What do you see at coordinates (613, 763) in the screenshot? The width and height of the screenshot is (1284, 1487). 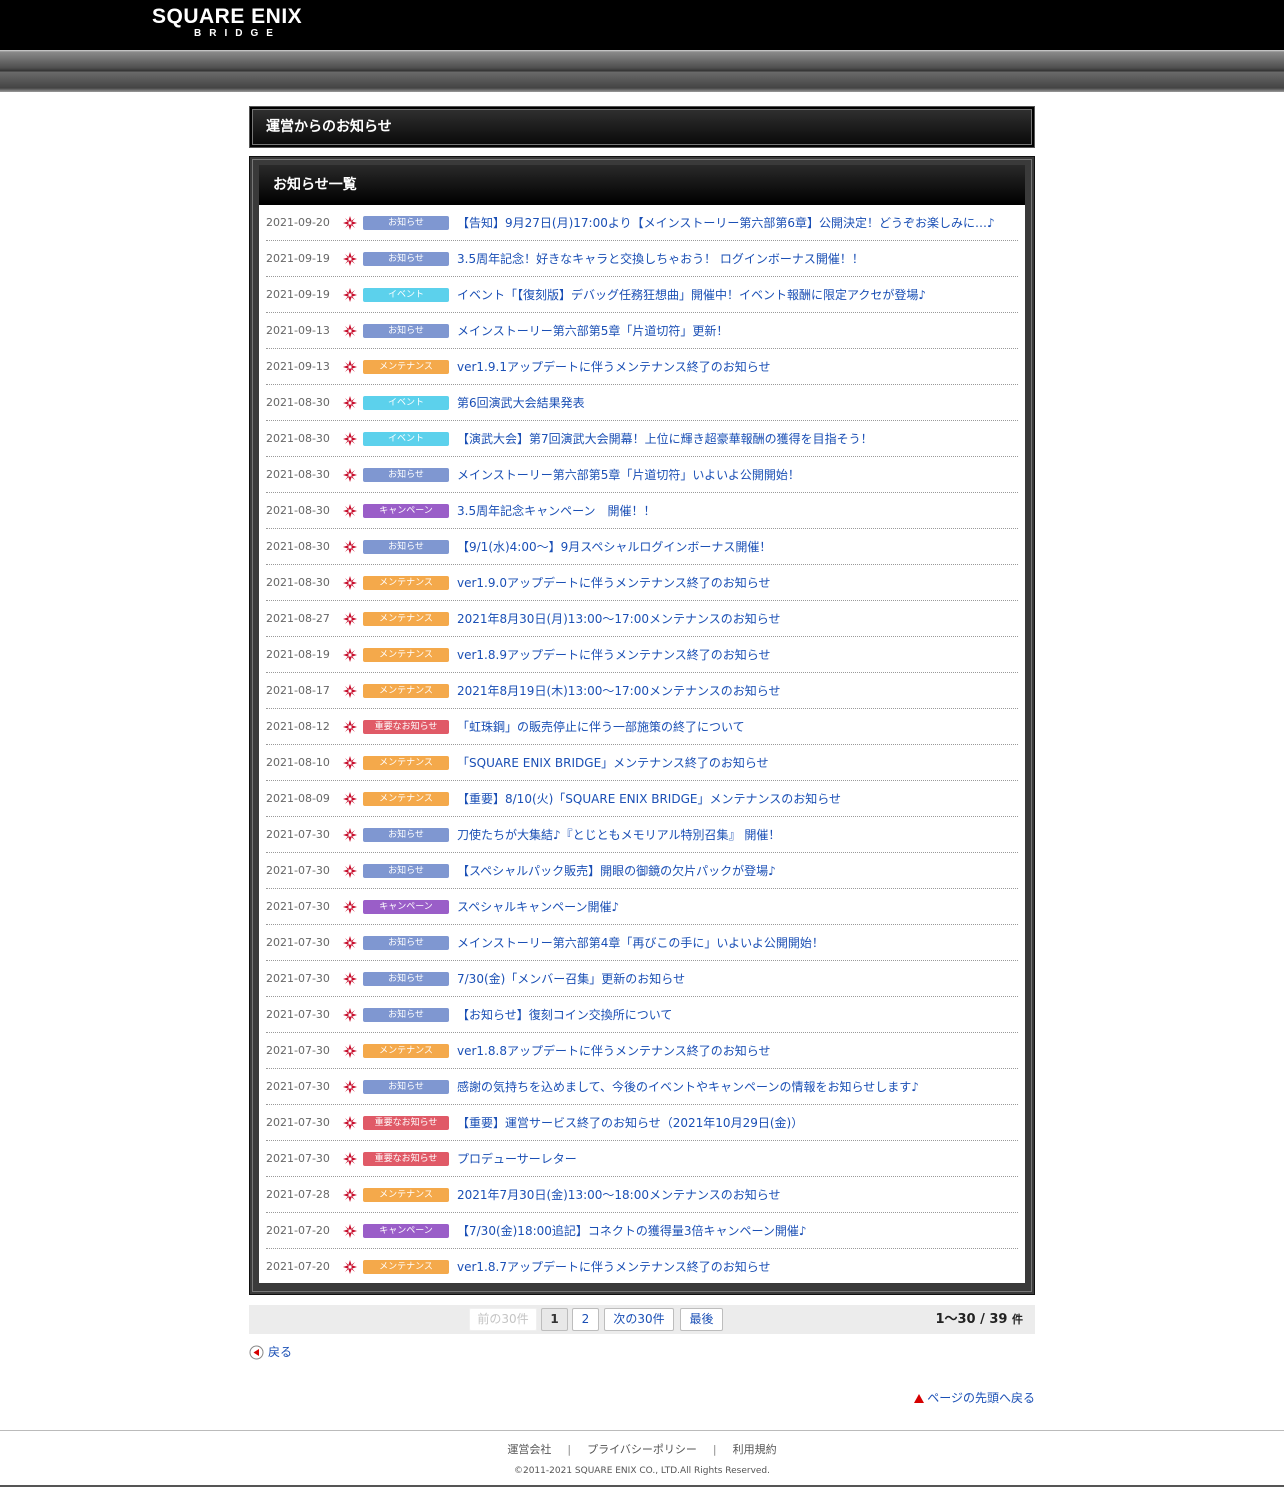 I see `news-title-link: 「SQUARE ENIX BRIDGE」メンテナンス終了のお知らせ` at bounding box center [613, 763].